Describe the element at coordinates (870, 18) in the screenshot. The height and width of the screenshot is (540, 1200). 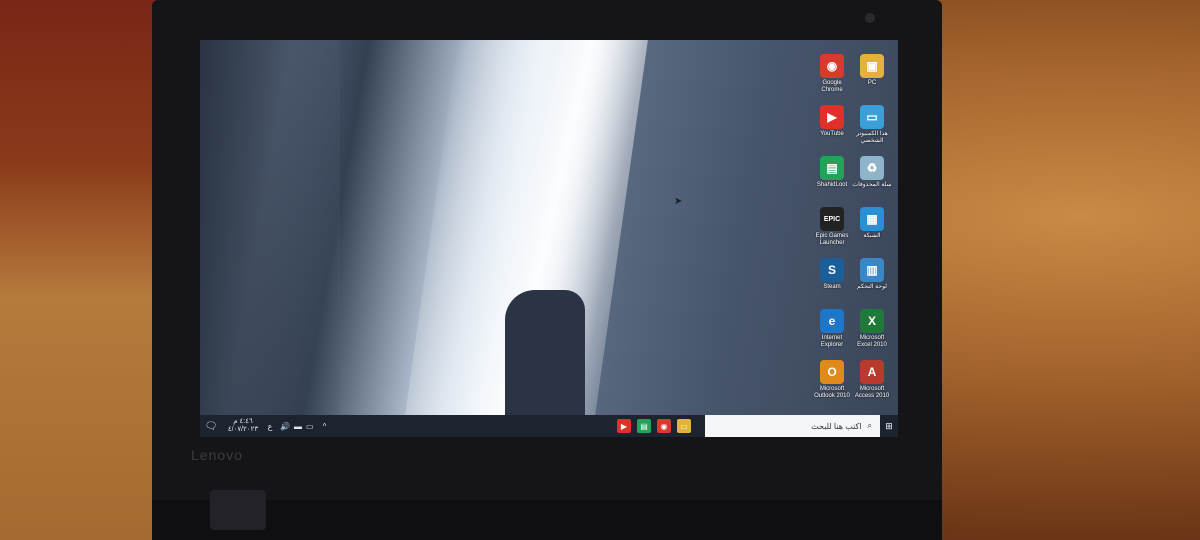
I see `webcam` at that location.